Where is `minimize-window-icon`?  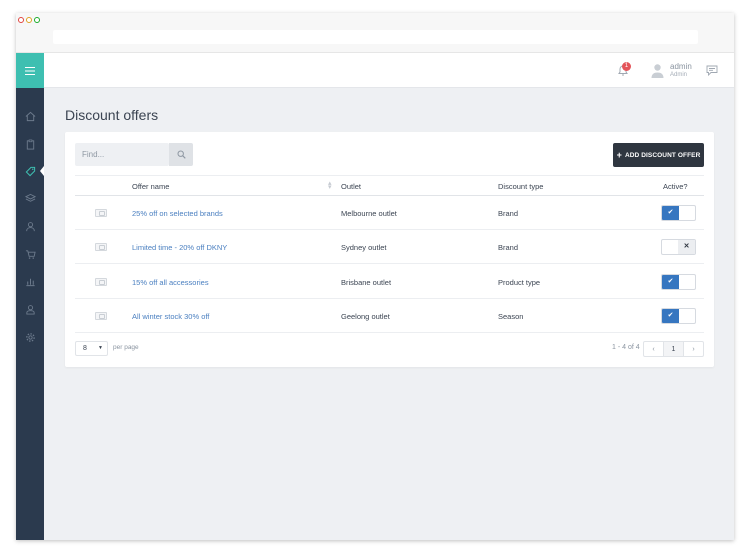 minimize-window-icon is located at coordinates (29, 20).